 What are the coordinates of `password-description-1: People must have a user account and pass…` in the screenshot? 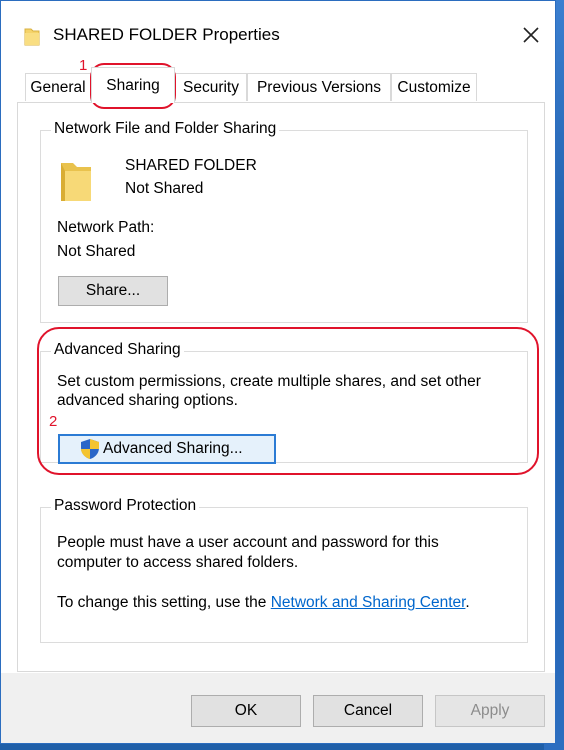 It's located at (248, 542).